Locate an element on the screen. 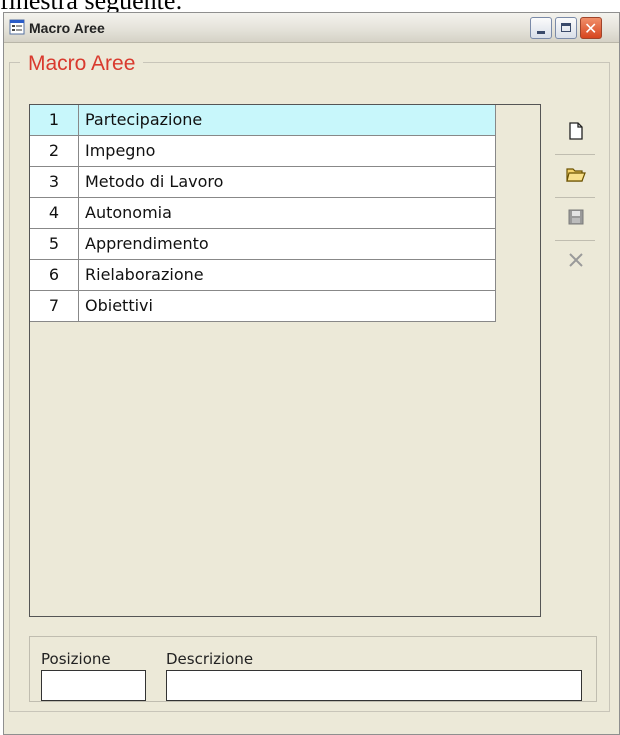 The height and width of the screenshot is (735, 620). table-row: 6 Rielaborazione is located at coordinates (263, 275).